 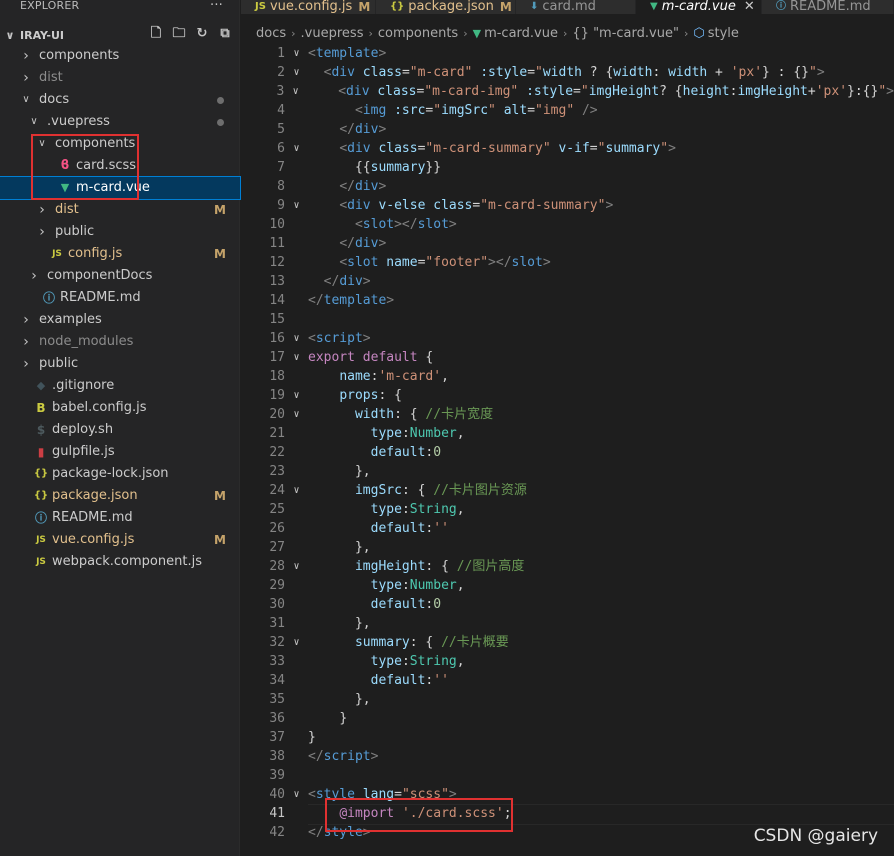 I want to click on code-line: 40 ∨ <style lang="scss">, so click(x=567, y=794).